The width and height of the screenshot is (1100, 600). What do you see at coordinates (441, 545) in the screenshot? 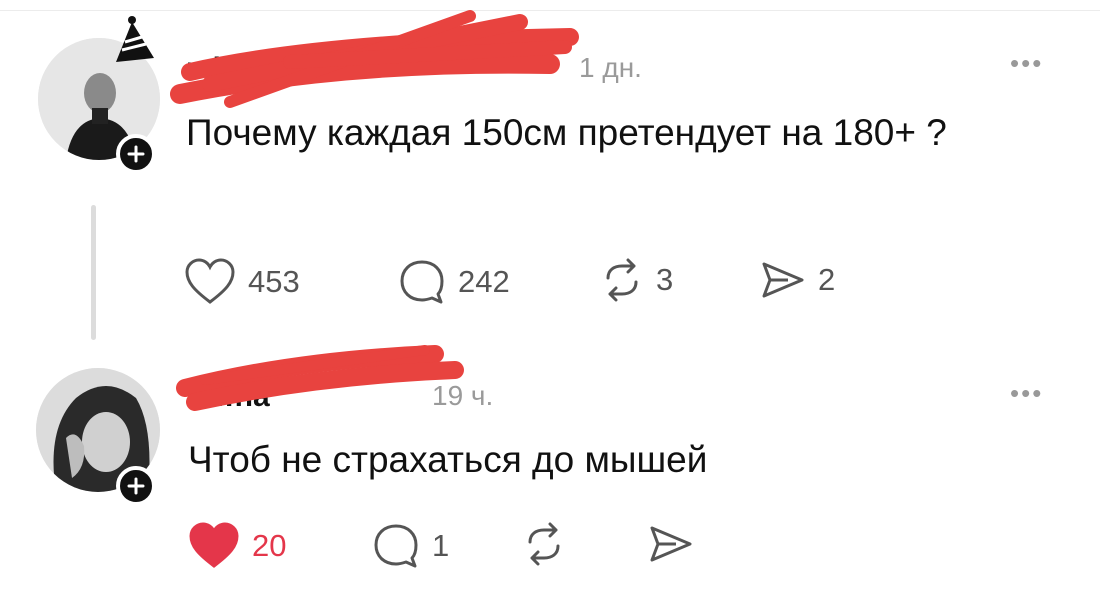
I see `reply-count: 1` at bounding box center [441, 545].